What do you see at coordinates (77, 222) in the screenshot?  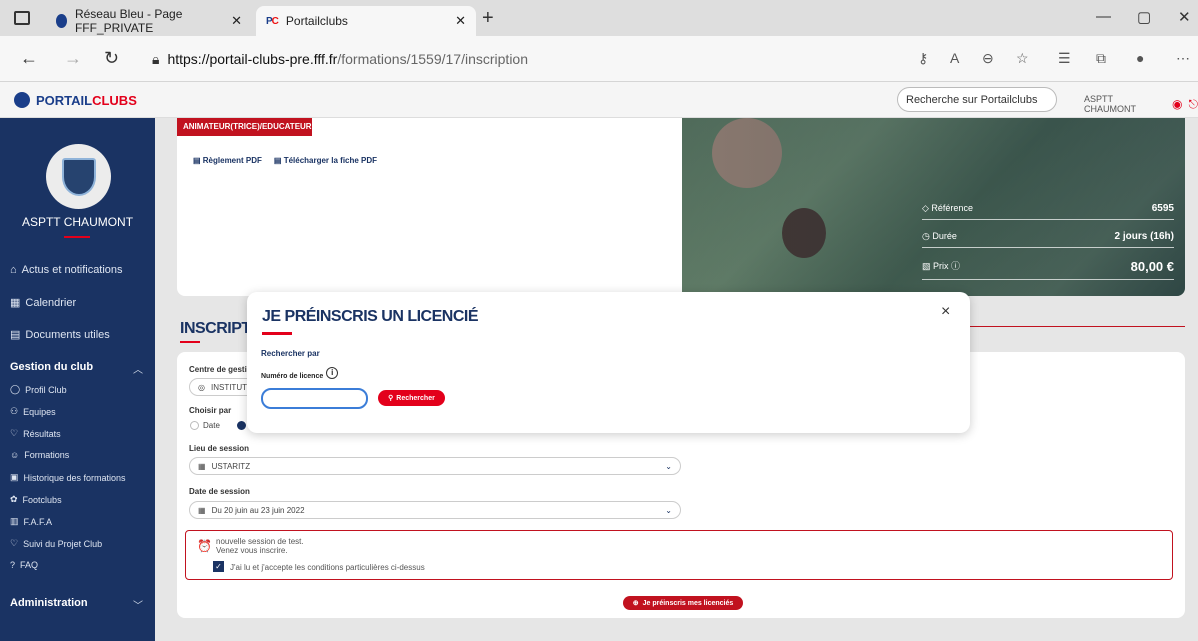 I see `club-name: ASPTT CHAUMONT` at bounding box center [77, 222].